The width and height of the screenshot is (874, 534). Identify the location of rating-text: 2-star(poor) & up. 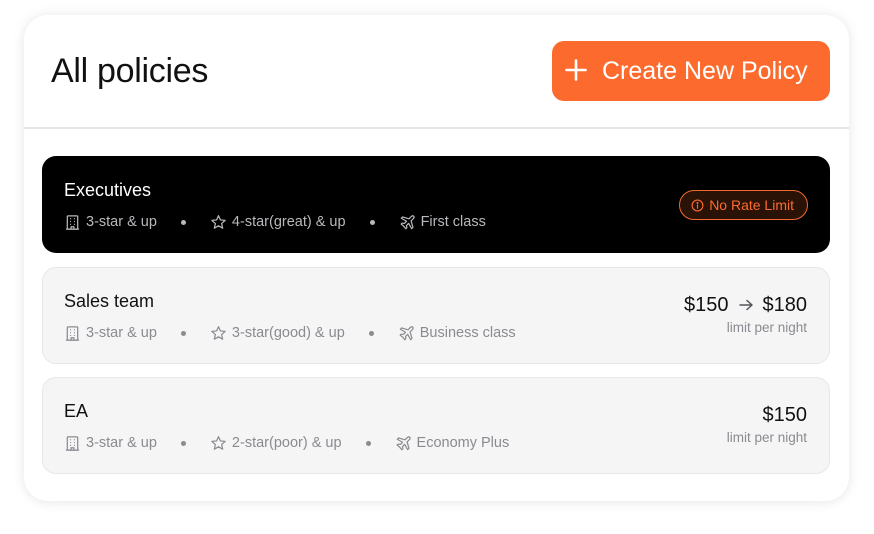
(286, 443).